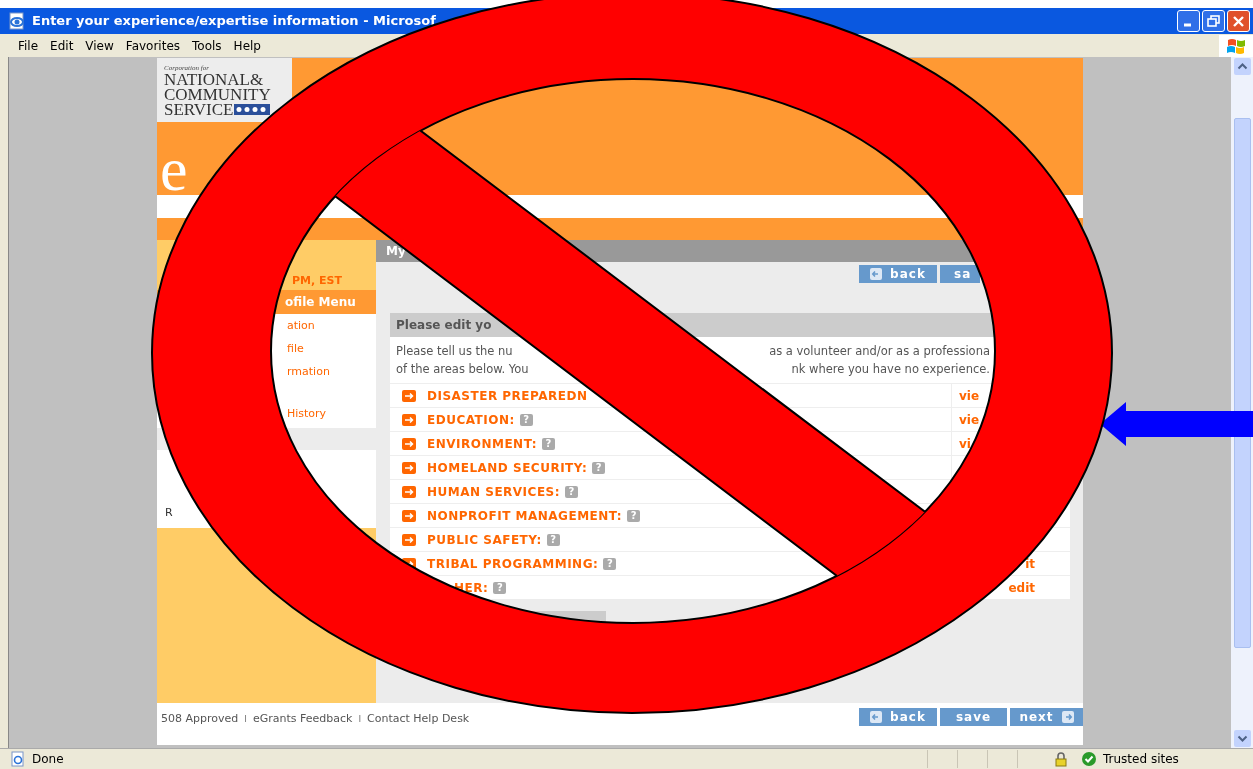 This screenshot has height=769, width=1253. I want to click on intro-text: as a volunteer and/or as a professiona, so click(879, 352).